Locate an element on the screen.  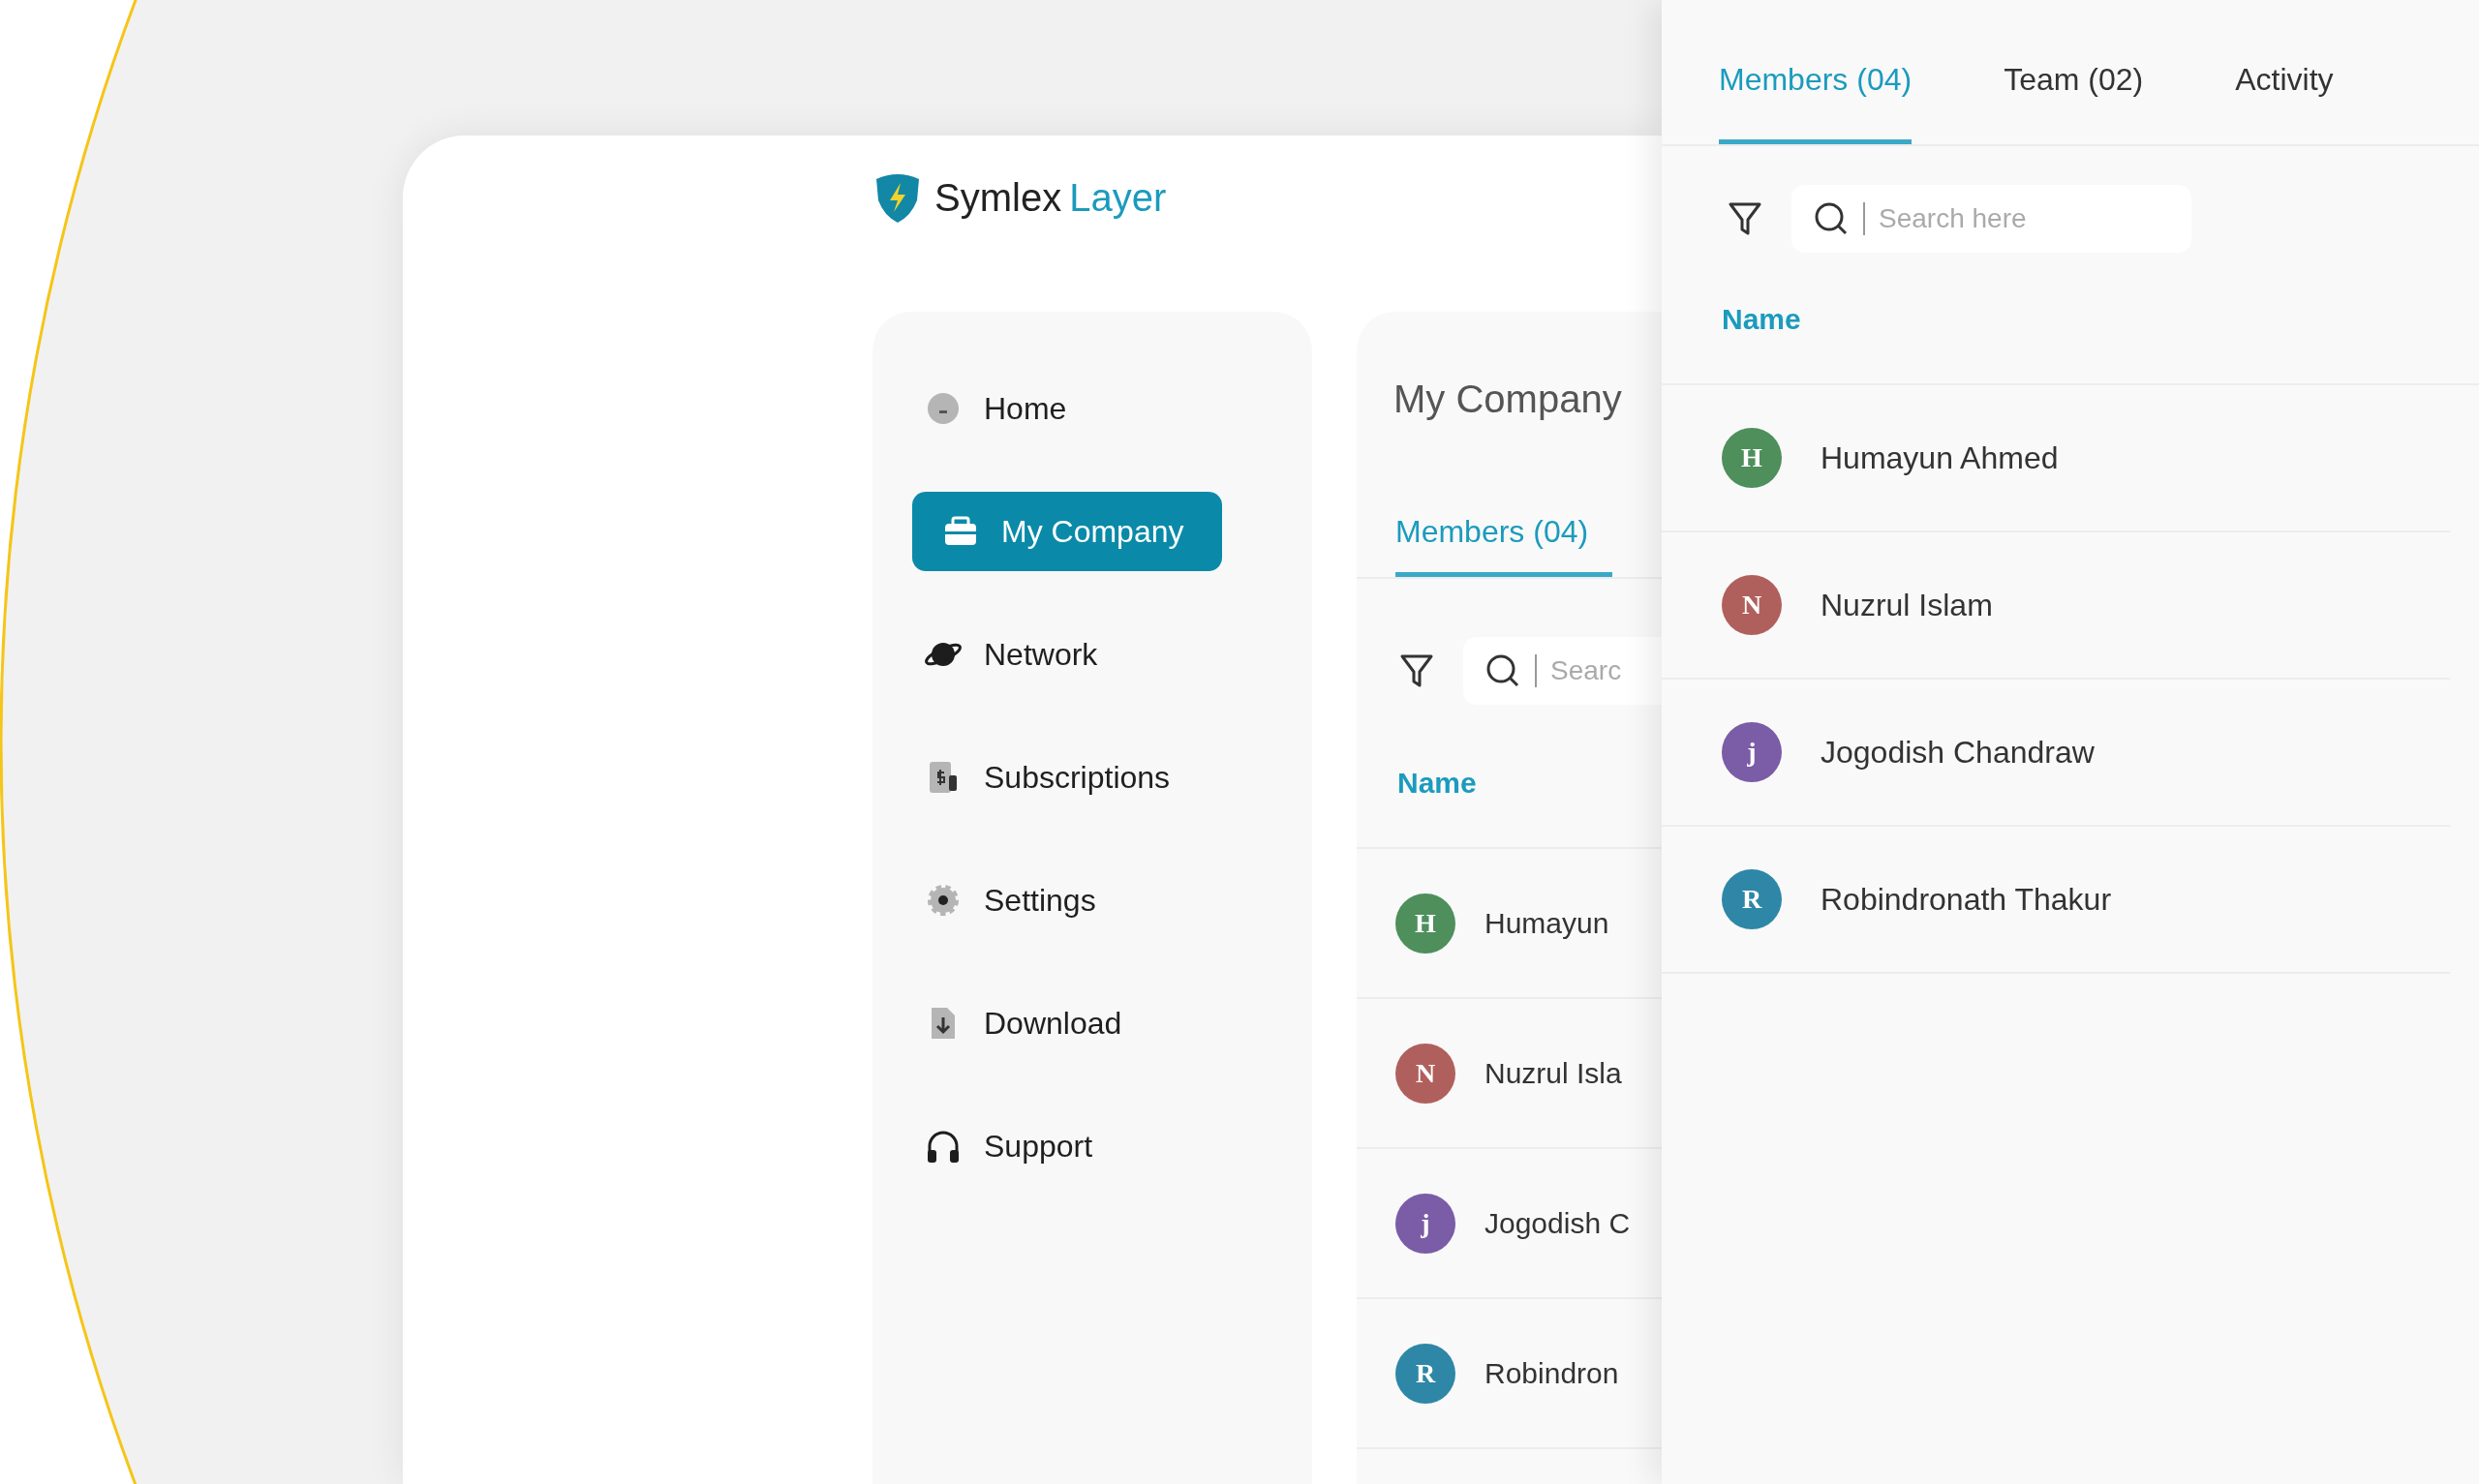
tab: Activity is located at coordinates (2284, 100).